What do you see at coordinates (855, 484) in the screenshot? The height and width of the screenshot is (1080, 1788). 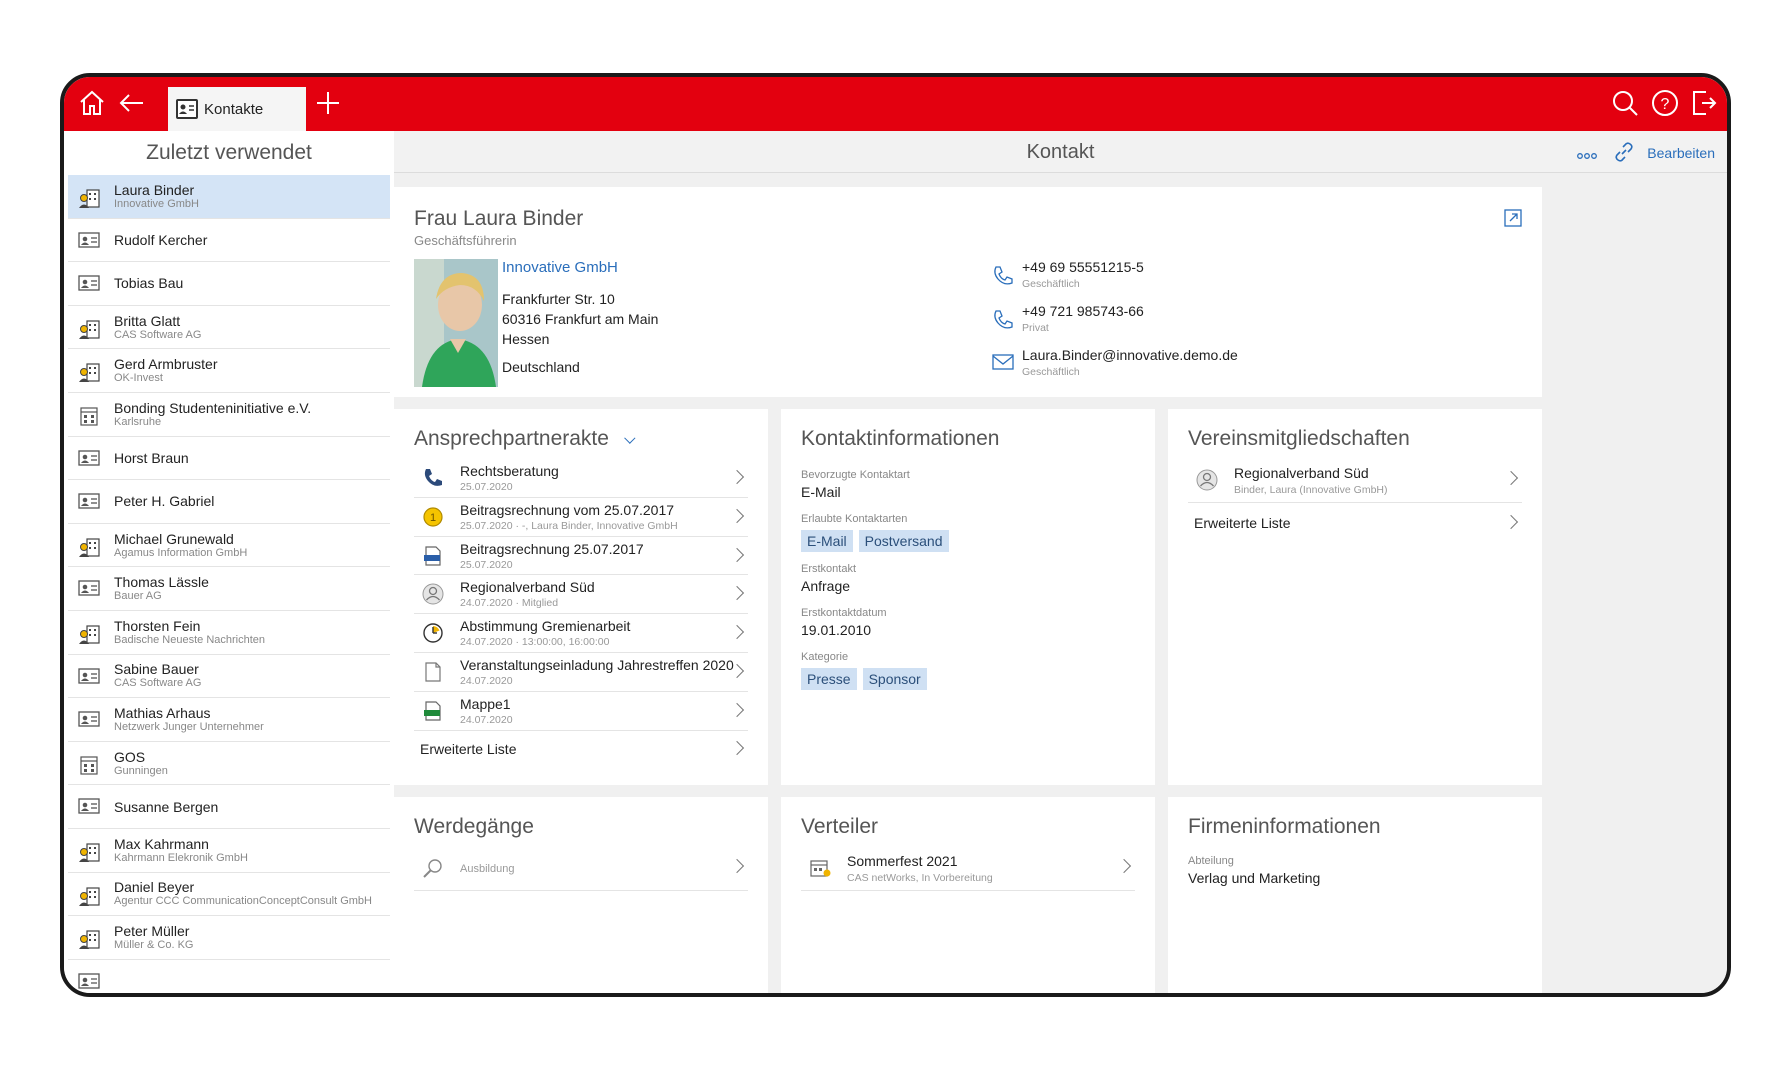 I see `pref-contact-field: Bevorzugte Kontaktart E-Mail` at bounding box center [855, 484].